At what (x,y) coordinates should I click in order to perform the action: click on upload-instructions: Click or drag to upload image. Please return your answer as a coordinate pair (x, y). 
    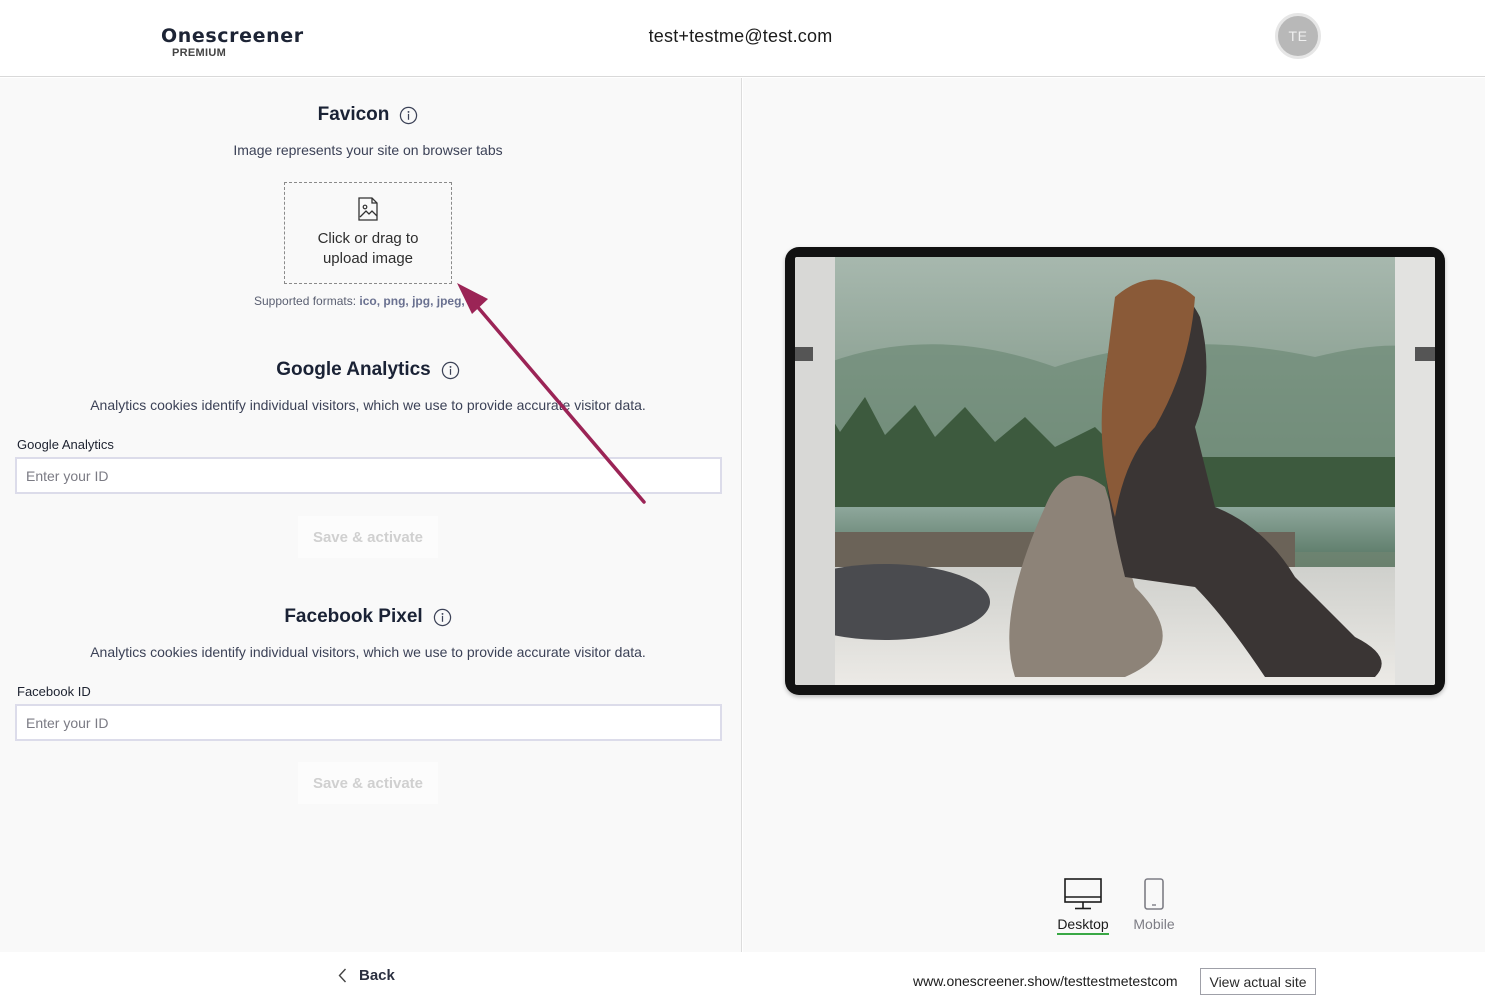
    Looking at the image, I should click on (368, 248).